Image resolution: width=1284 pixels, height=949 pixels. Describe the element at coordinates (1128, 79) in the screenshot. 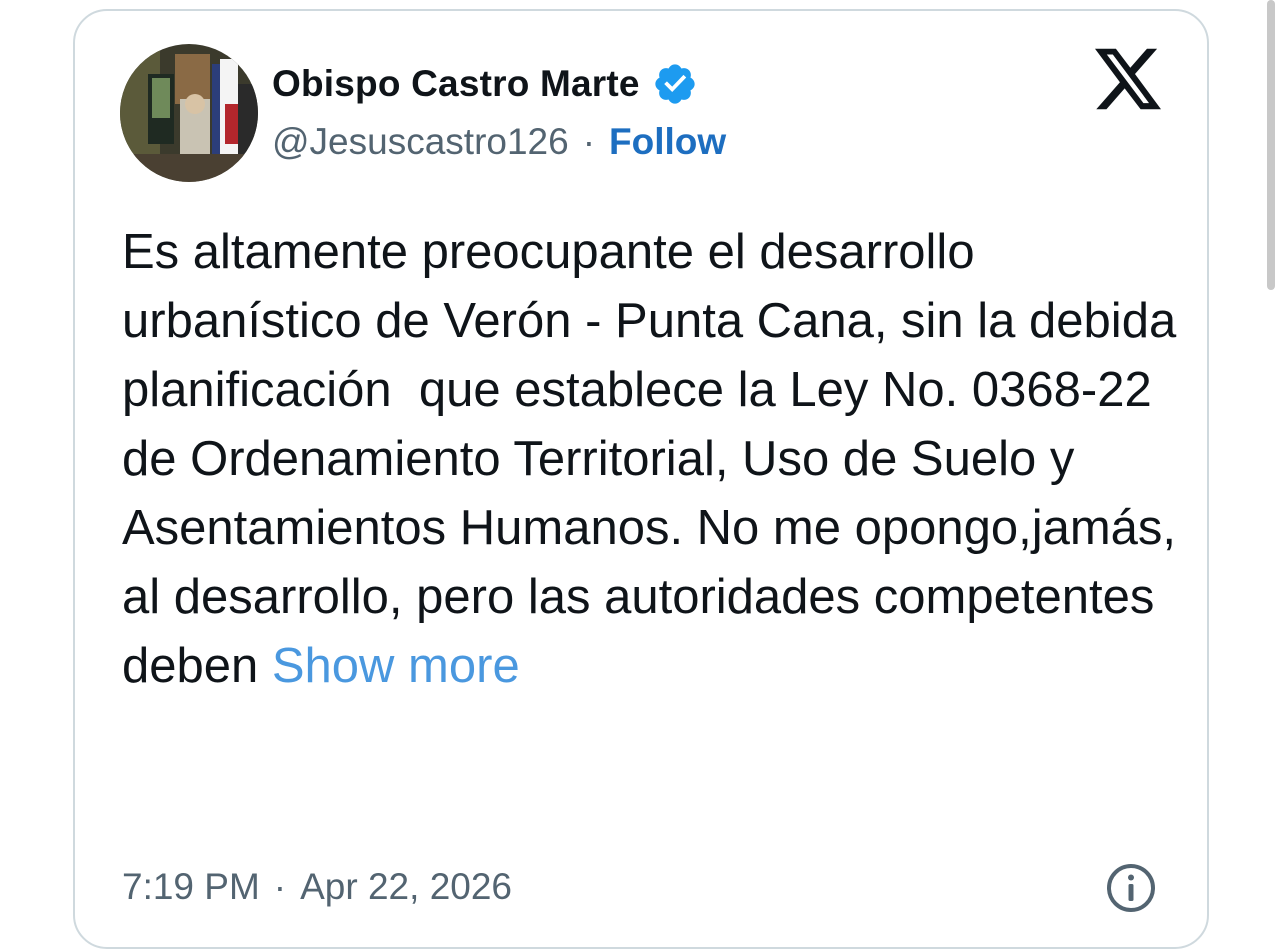

I see `x-logo-icon` at that location.